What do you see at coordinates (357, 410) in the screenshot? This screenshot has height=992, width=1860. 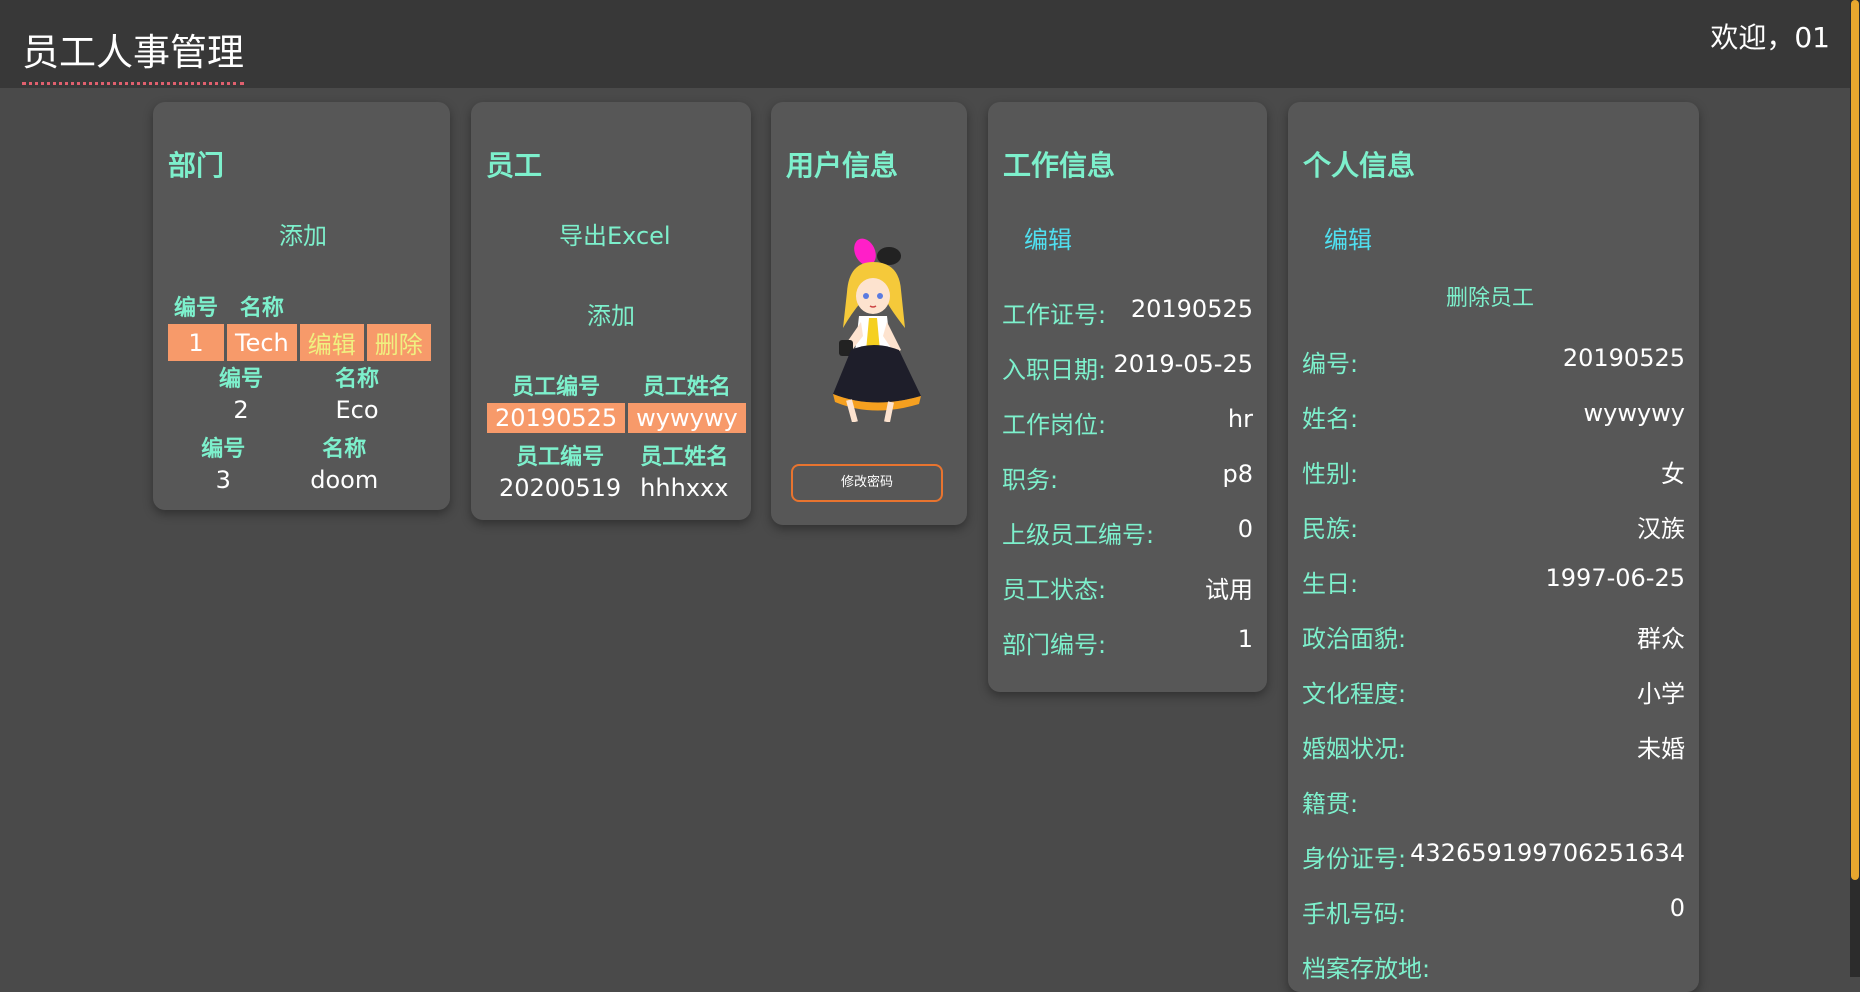 I see `department-name: Eco` at bounding box center [357, 410].